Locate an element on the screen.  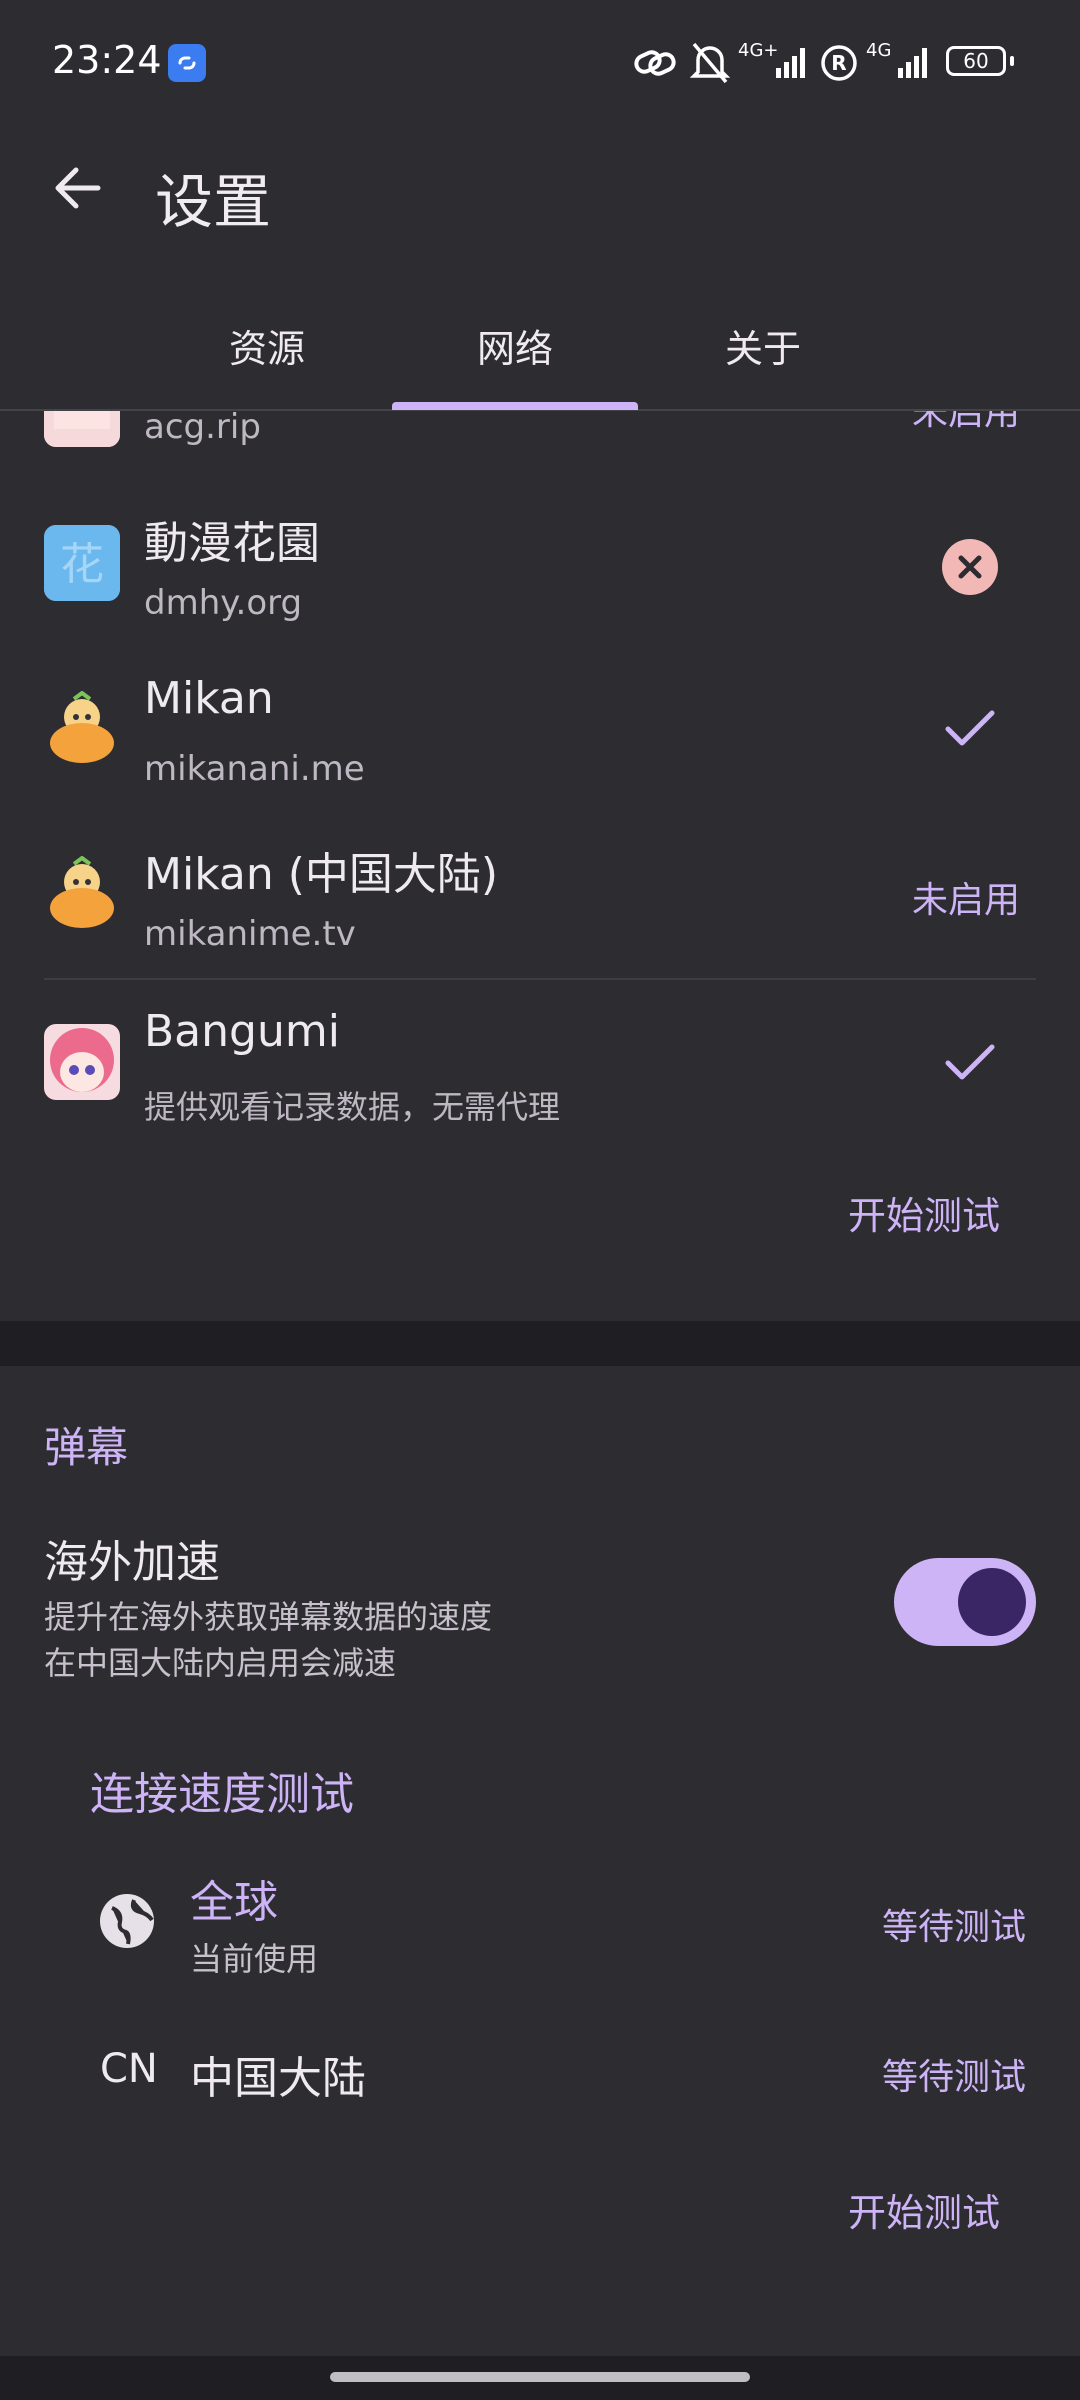
acg-avatar-icon is located at coordinates (82, 429).